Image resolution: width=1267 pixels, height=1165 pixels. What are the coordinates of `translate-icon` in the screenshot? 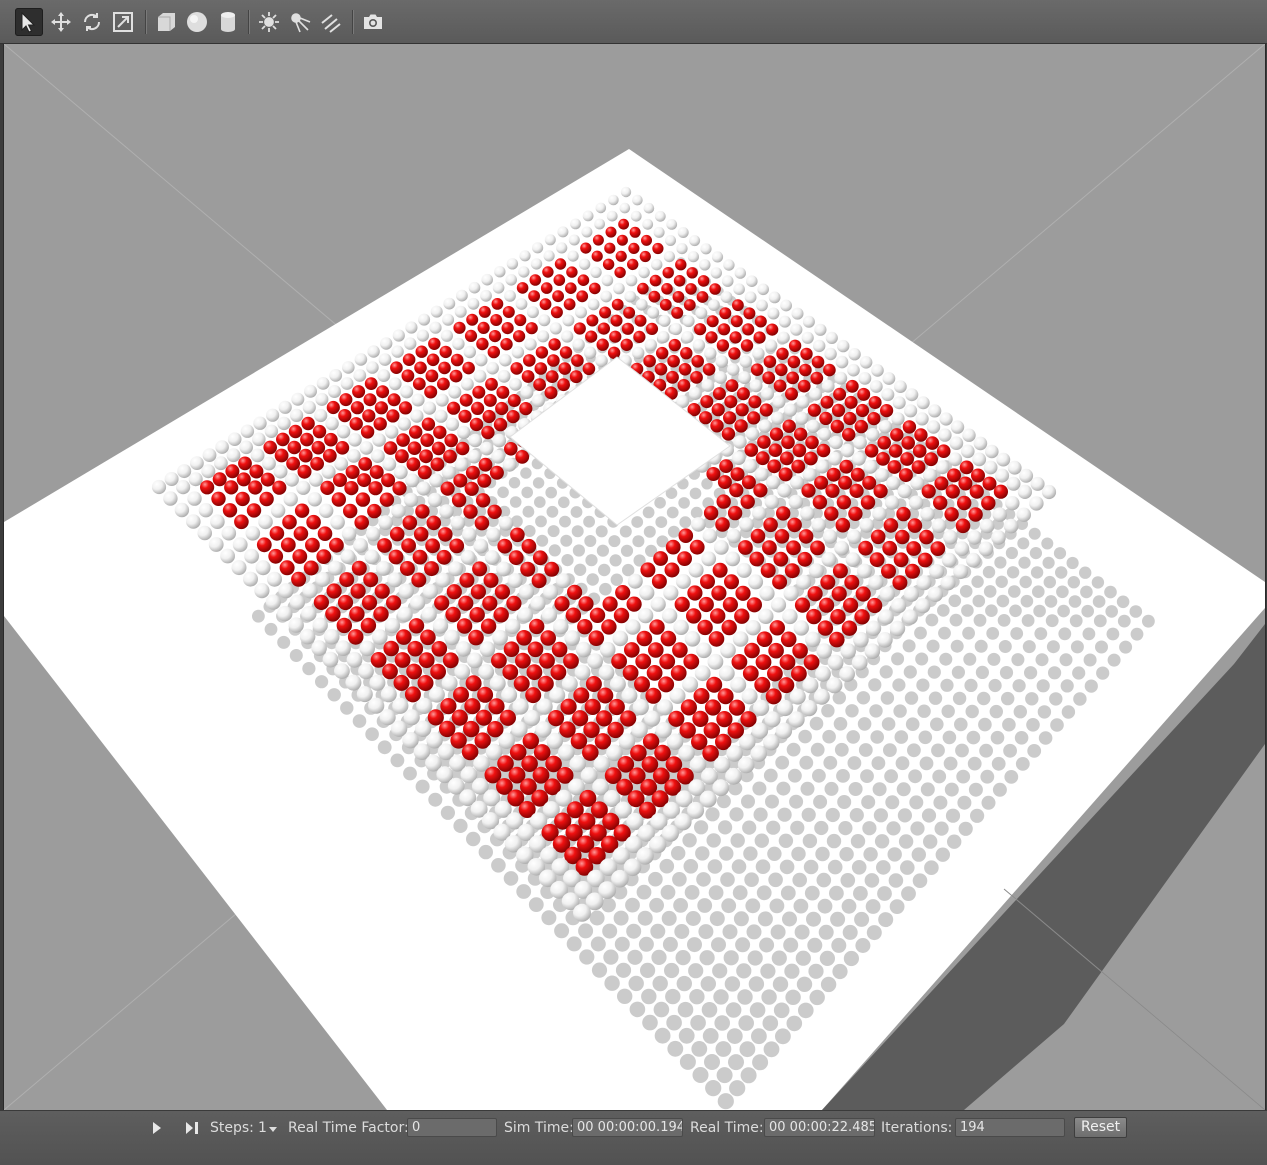 It's located at (61, 22).